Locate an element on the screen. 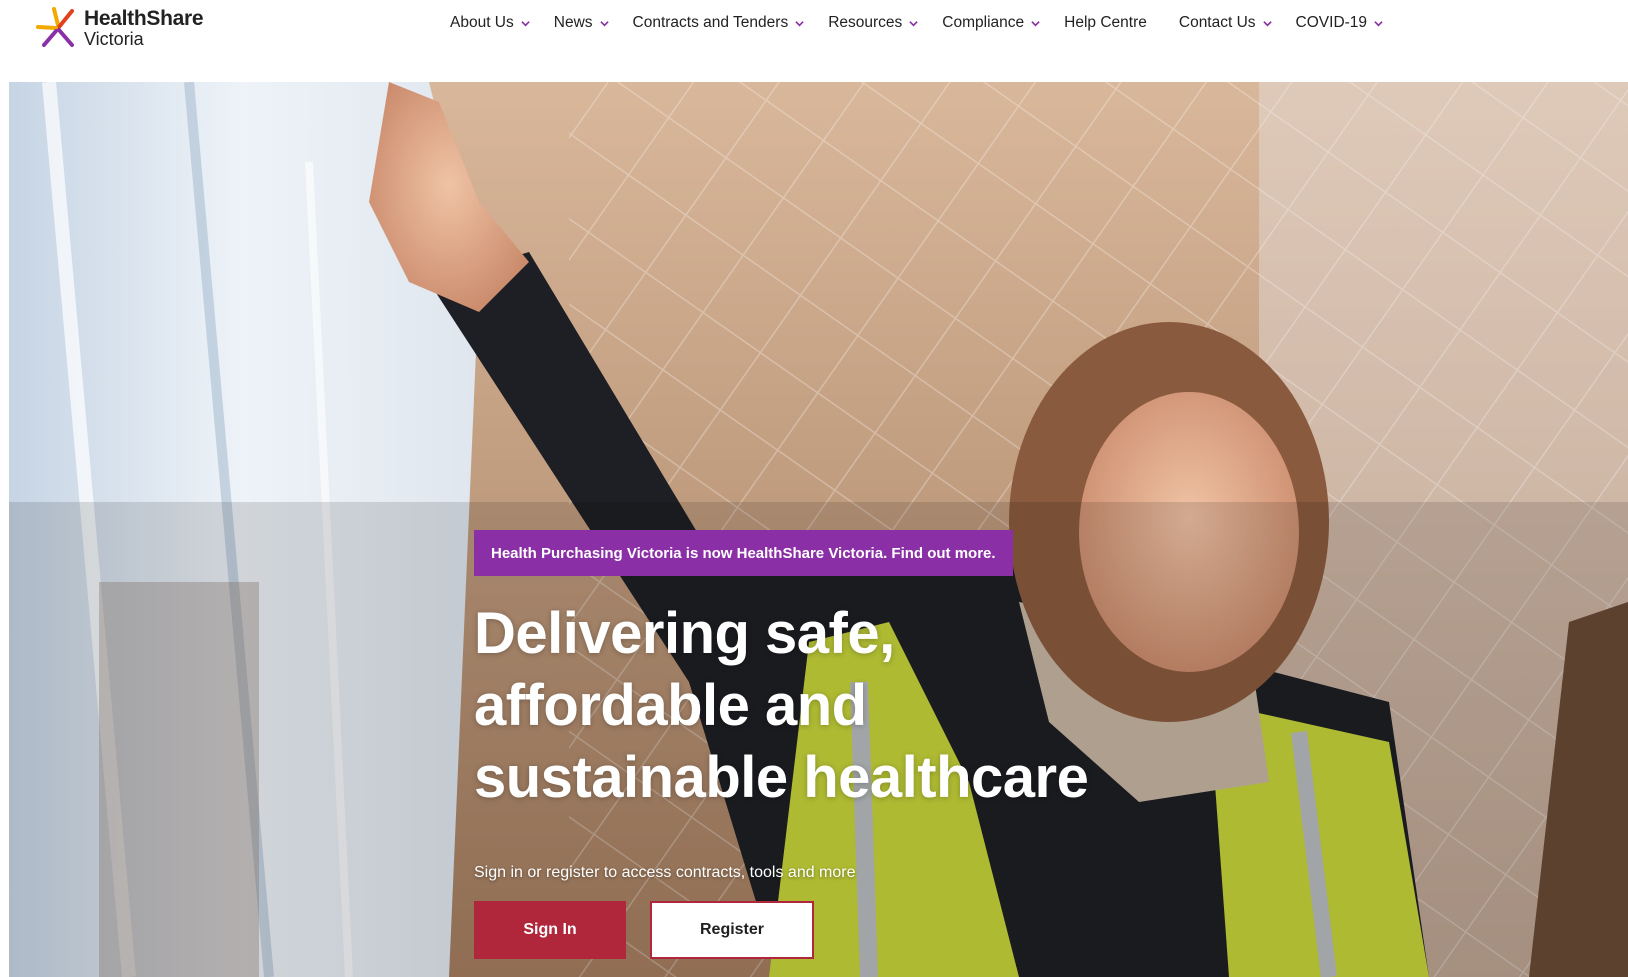  logo-sub: Victoria is located at coordinates (114, 39).